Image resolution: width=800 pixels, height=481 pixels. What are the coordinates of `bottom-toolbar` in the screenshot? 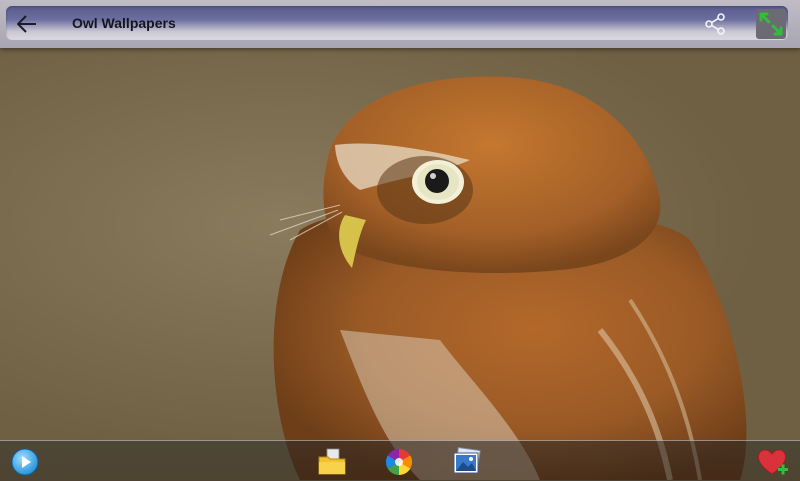 It's located at (400, 460).